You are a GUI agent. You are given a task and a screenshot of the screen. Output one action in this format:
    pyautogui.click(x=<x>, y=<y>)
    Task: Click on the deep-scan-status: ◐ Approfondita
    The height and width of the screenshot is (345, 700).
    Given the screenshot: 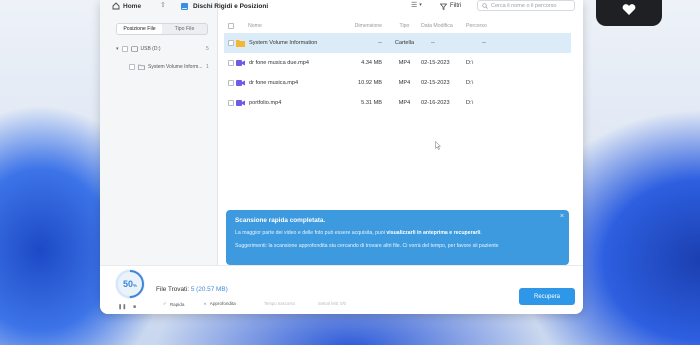 What is the action you would take?
    pyautogui.click(x=220, y=303)
    